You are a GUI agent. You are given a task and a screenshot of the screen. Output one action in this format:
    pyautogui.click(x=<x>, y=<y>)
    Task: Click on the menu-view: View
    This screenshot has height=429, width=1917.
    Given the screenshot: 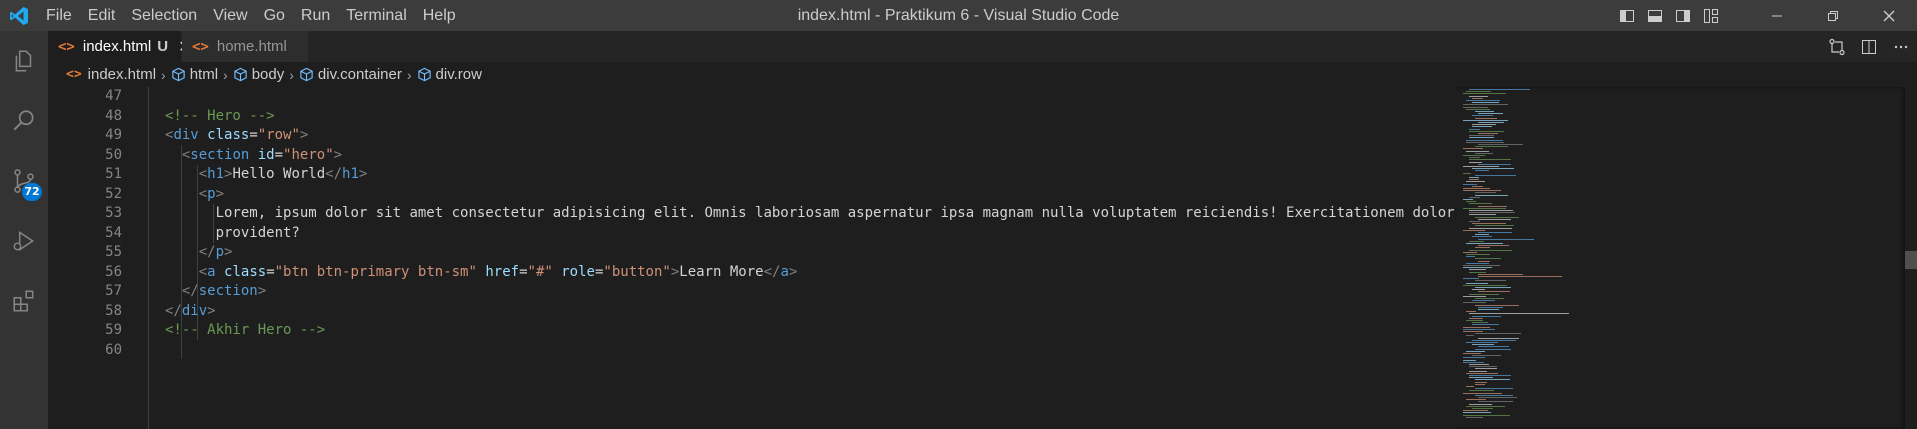 What is the action you would take?
    pyautogui.click(x=230, y=15)
    